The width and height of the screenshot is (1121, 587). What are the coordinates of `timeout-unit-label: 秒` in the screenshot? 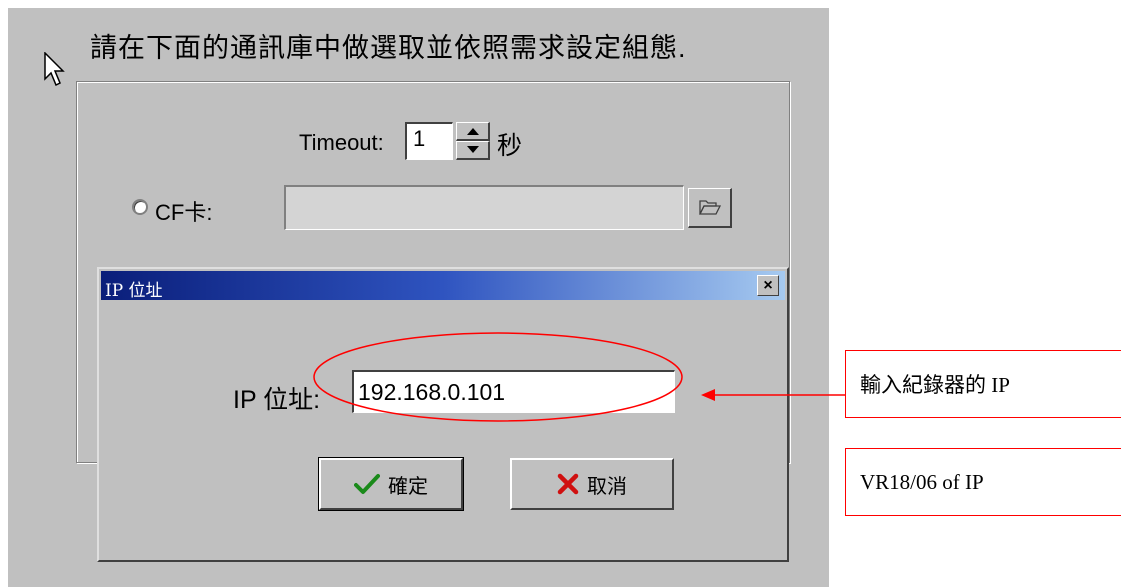 It's located at (510, 146).